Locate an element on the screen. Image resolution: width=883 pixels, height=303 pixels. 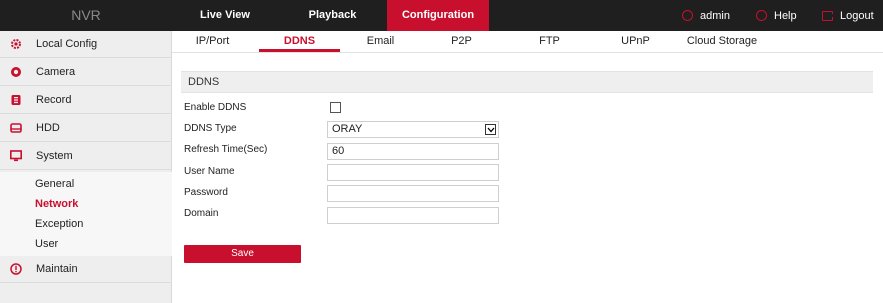
tab-live-view: Live View is located at coordinates (225, 15).